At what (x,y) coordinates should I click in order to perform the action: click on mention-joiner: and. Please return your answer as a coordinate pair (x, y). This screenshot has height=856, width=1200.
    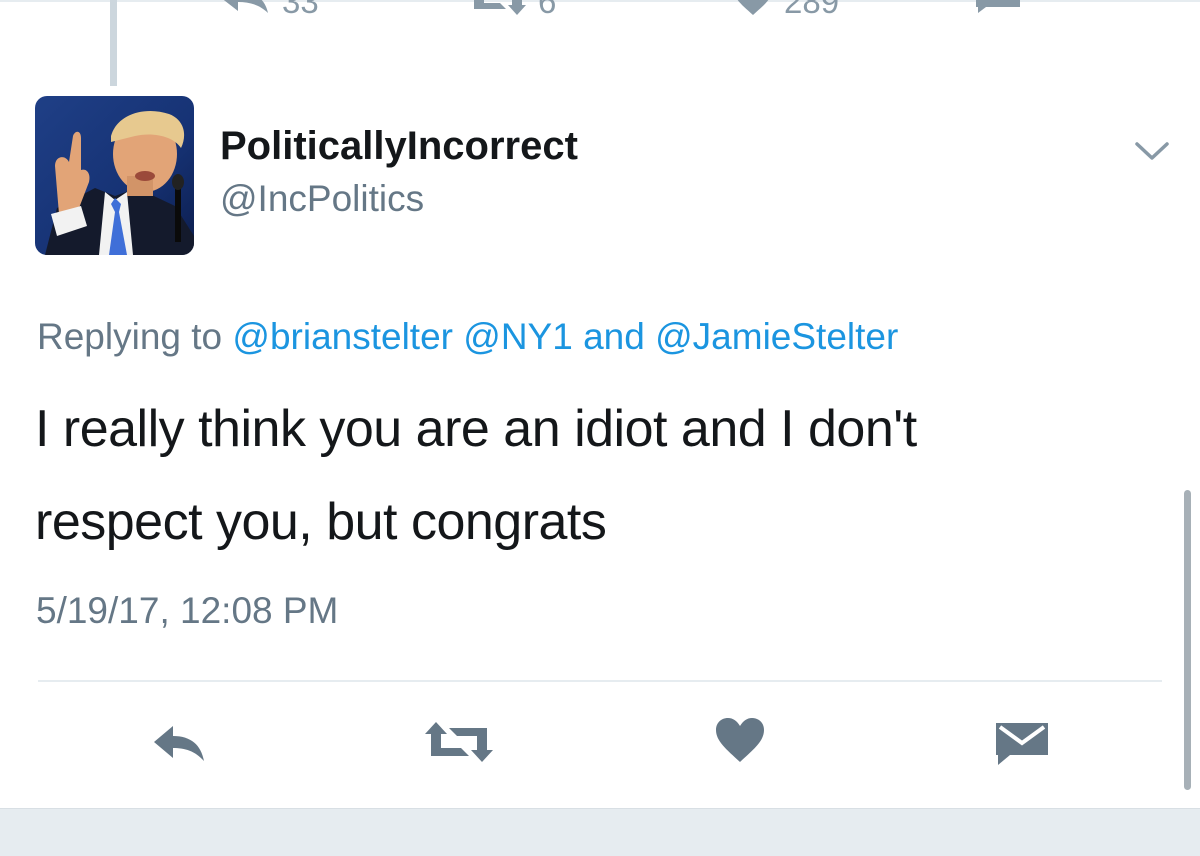
    Looking at the image, I should click on (614, 336).